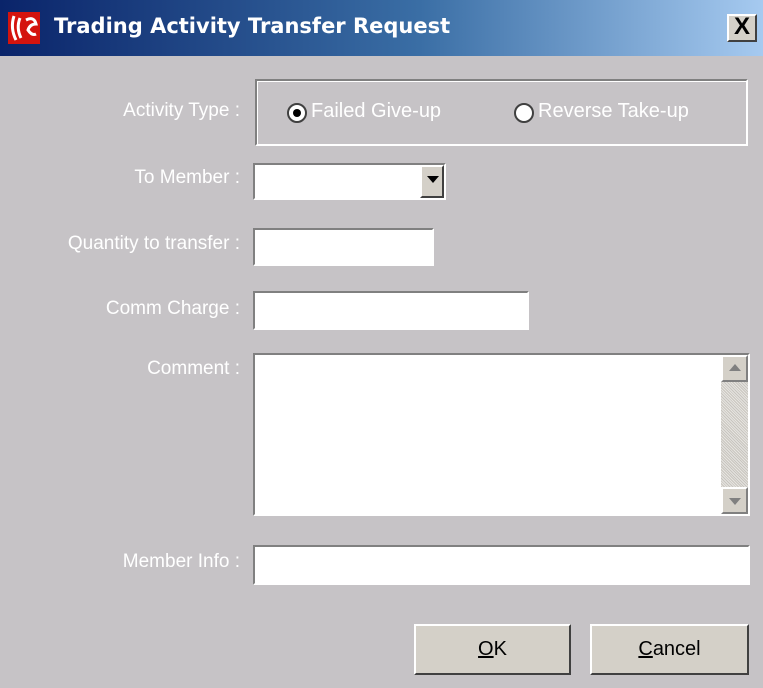  Describe the element at coordinates (524, 113) in the screenshot. I see `radio-reverse-take-up` at that location.